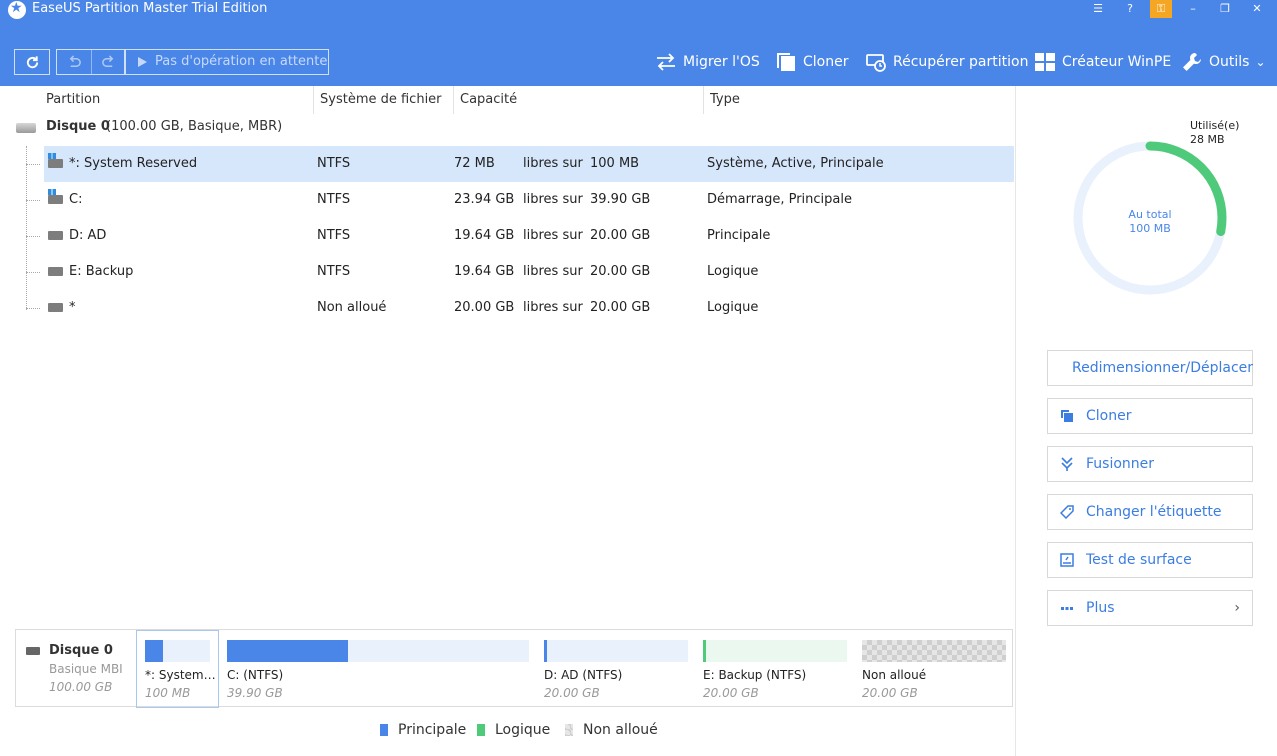 The height and width of the screenshot is (756, 1277). Describe the element at coordinates (1117, 62) in the screenshot. I see `tool-winpe-creator-label: Créateur WinPE` at that location.